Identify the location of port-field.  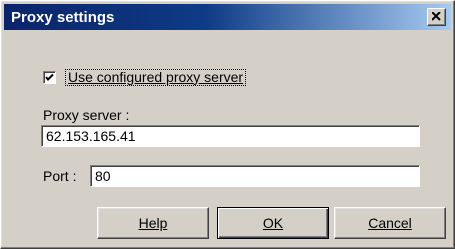
(255, 176).